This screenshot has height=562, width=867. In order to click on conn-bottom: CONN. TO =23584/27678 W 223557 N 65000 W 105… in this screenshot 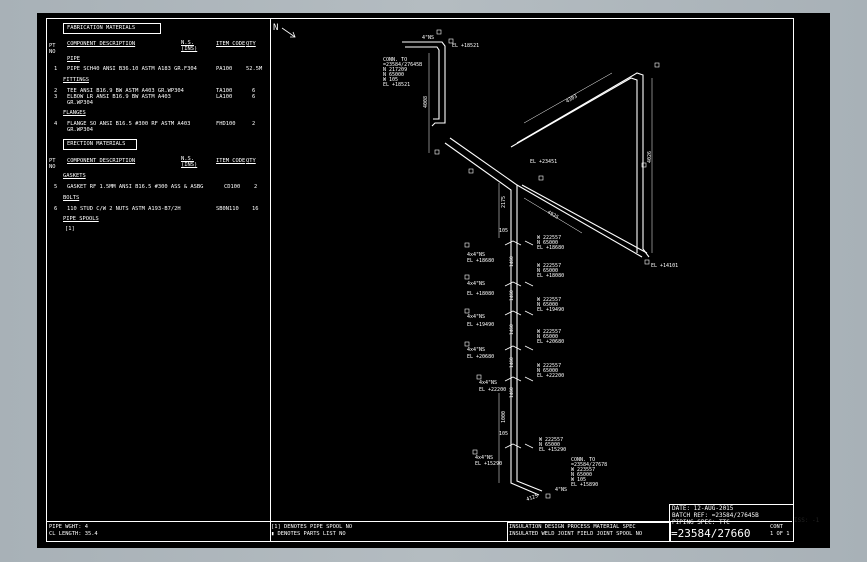, I will do `click(589, 472)`.